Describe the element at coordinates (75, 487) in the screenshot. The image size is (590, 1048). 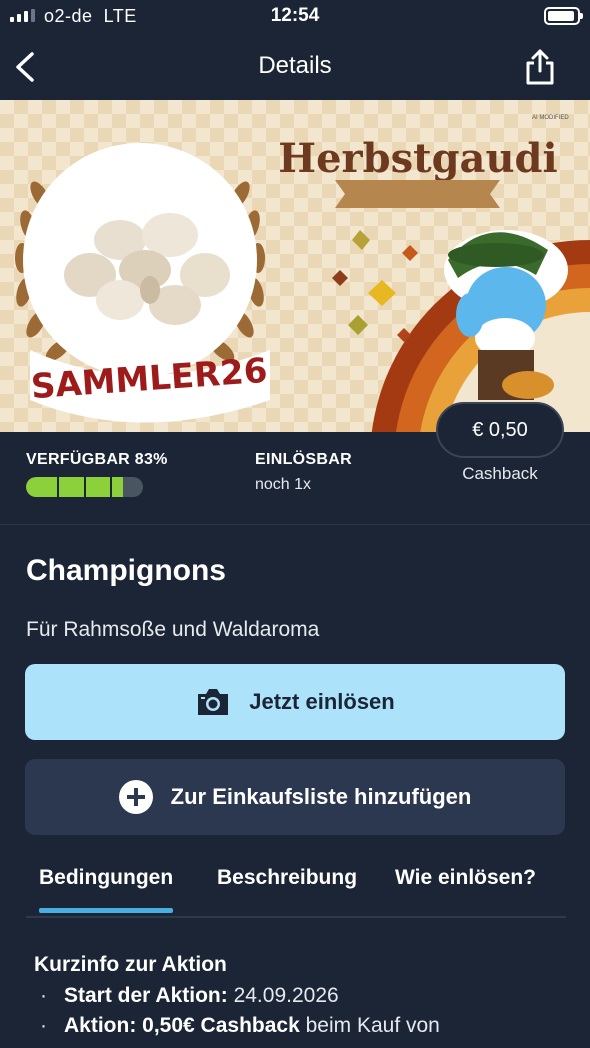
I see `progress-fill` at that location.